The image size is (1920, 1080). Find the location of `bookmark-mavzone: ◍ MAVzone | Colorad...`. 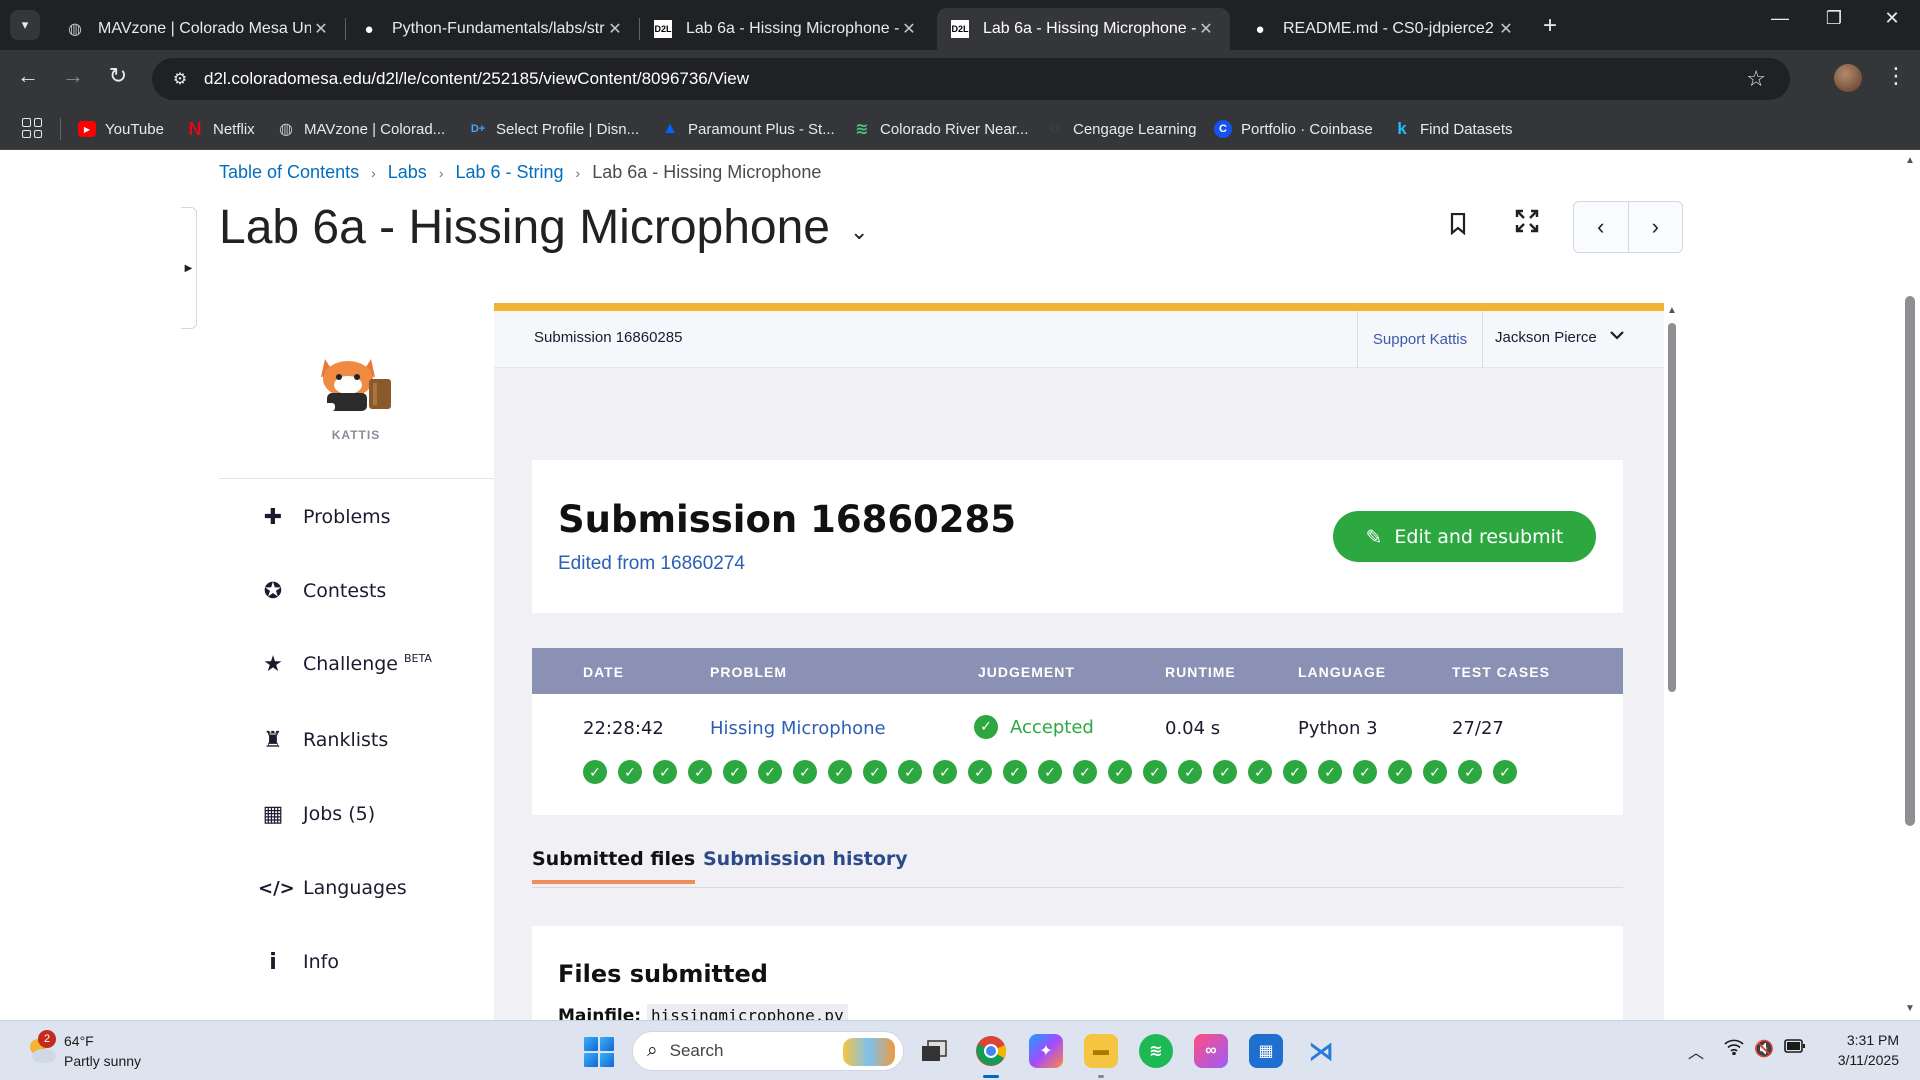

bookmark-mavzone: ◍ MAVzone | Colorad... is located at coordinates (361, 129).